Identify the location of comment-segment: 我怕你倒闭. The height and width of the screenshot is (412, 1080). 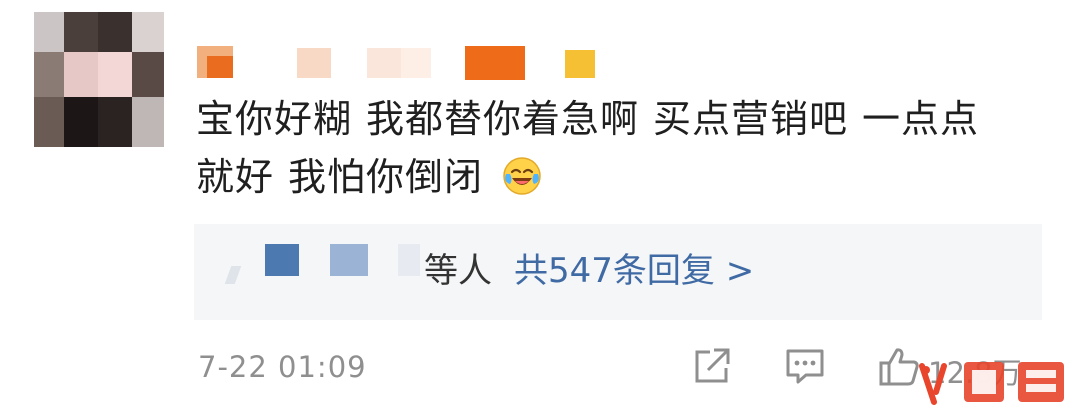
(386, 177).